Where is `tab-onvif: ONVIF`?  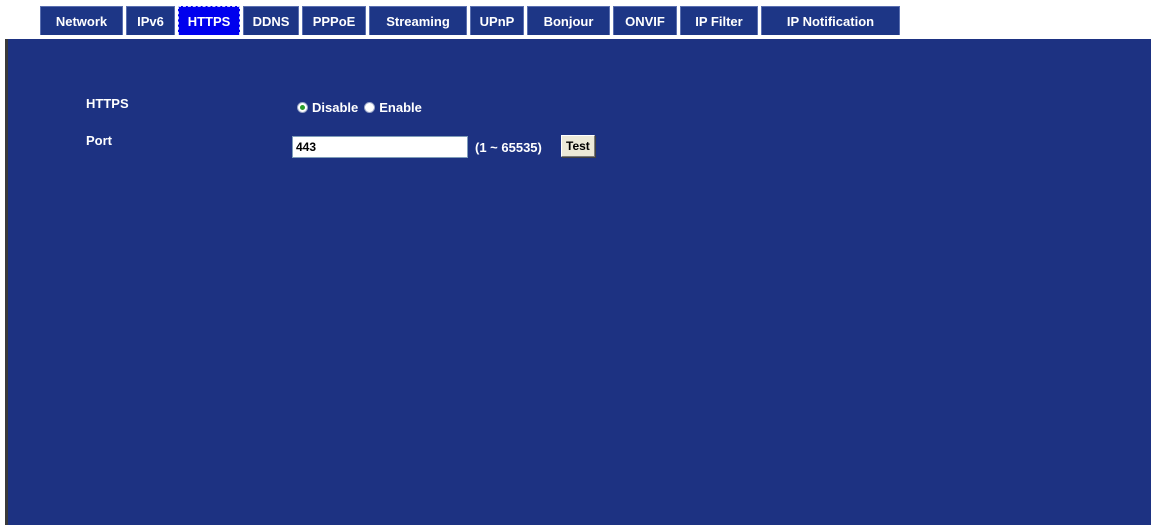
tab-onvif: ONVIF is located at coordinates (645, 20).